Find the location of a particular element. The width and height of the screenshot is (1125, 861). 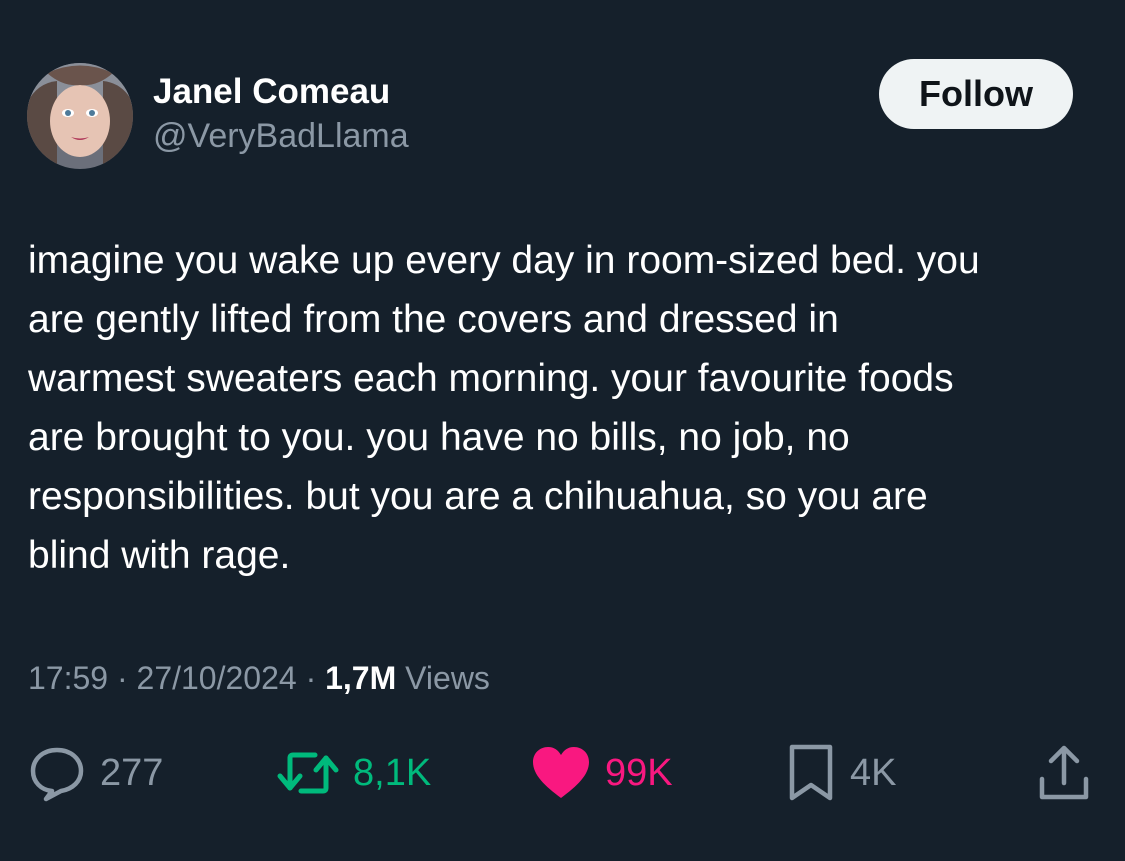

follow-button: Follow is located at coordinates (976, 94).